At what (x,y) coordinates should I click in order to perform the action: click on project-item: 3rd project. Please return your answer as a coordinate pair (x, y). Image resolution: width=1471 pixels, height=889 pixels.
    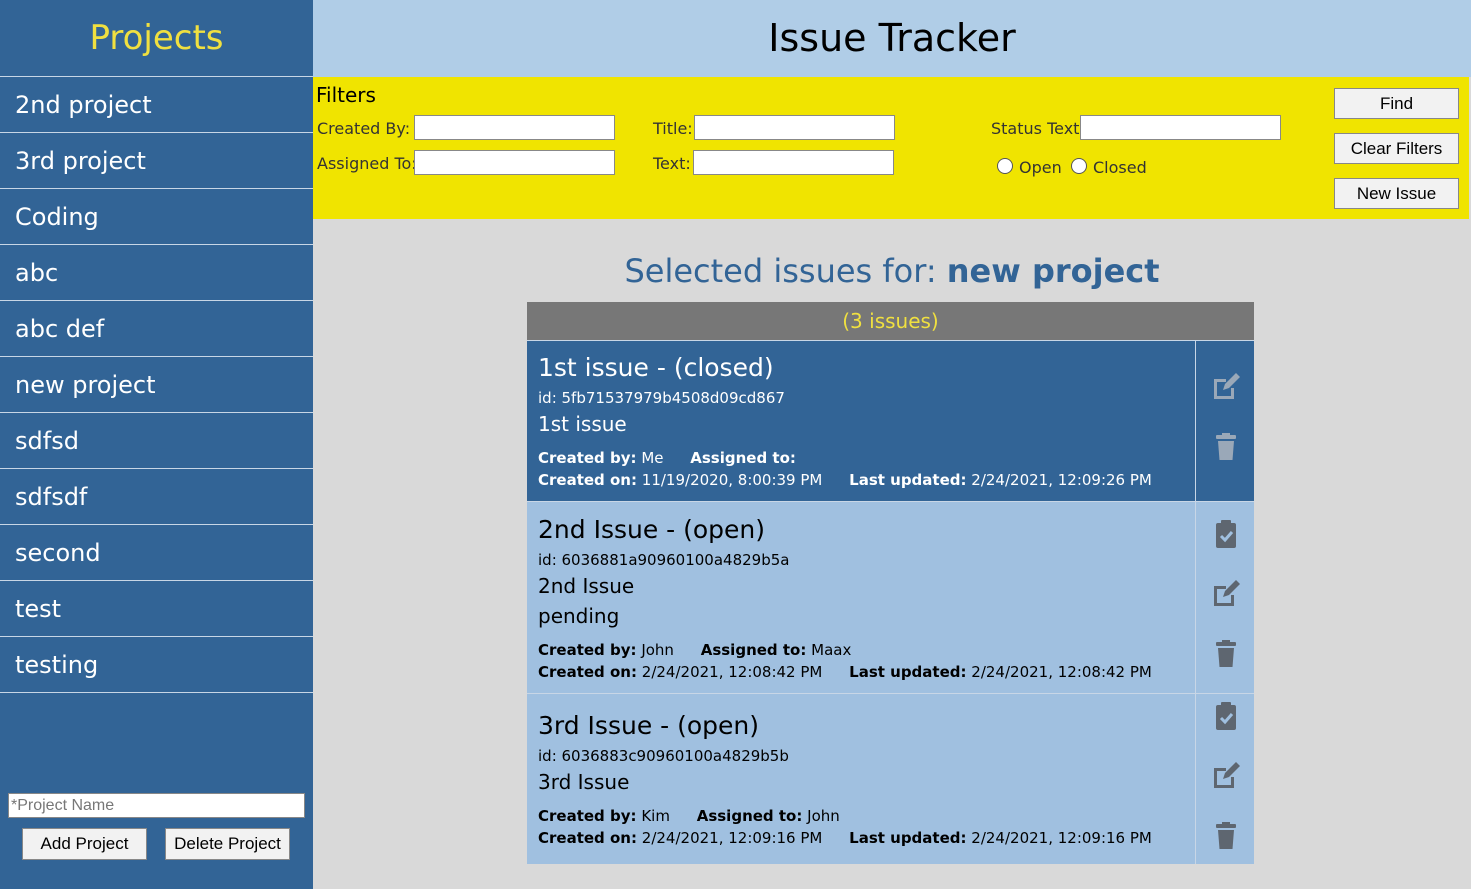
    Looking at the image, I should click on (156, 161).